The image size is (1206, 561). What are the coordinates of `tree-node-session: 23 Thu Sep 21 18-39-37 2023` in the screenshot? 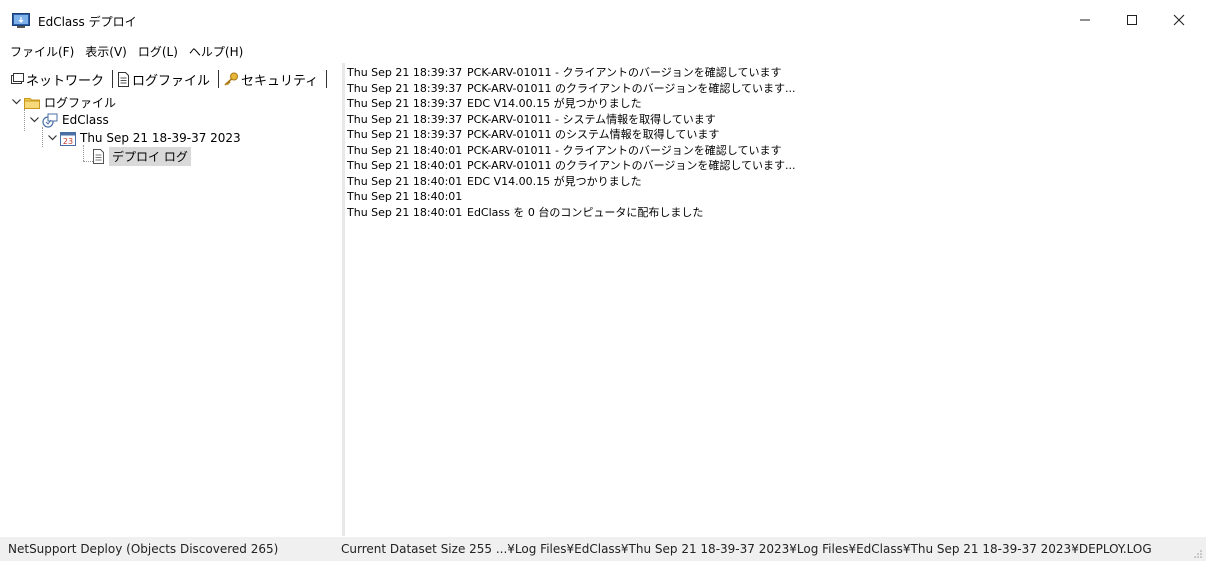 It's located at (143, 138).